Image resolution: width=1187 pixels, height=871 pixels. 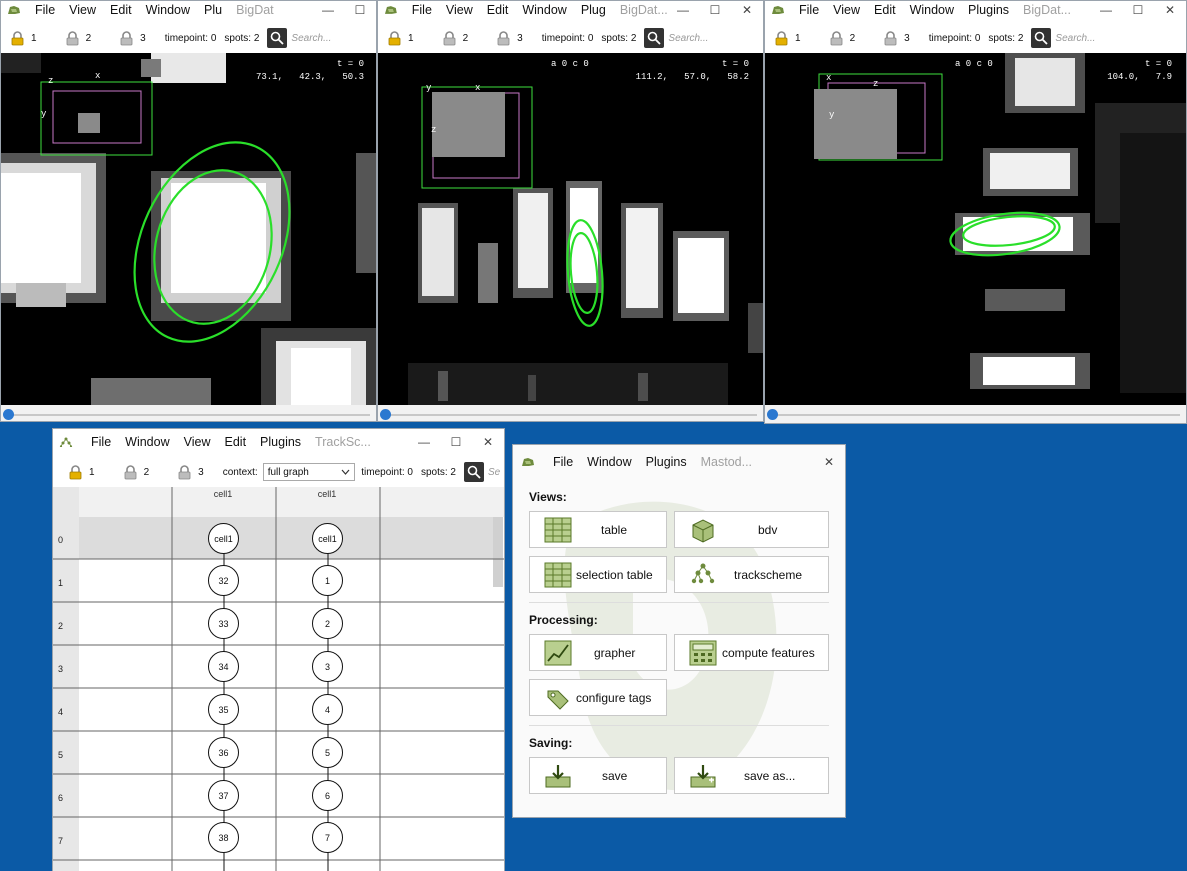 What do you see at coordinates (190, 38) in the screenshot?
I see `timepoint-label: timepoint: 0` at bounding box center [190, 38].